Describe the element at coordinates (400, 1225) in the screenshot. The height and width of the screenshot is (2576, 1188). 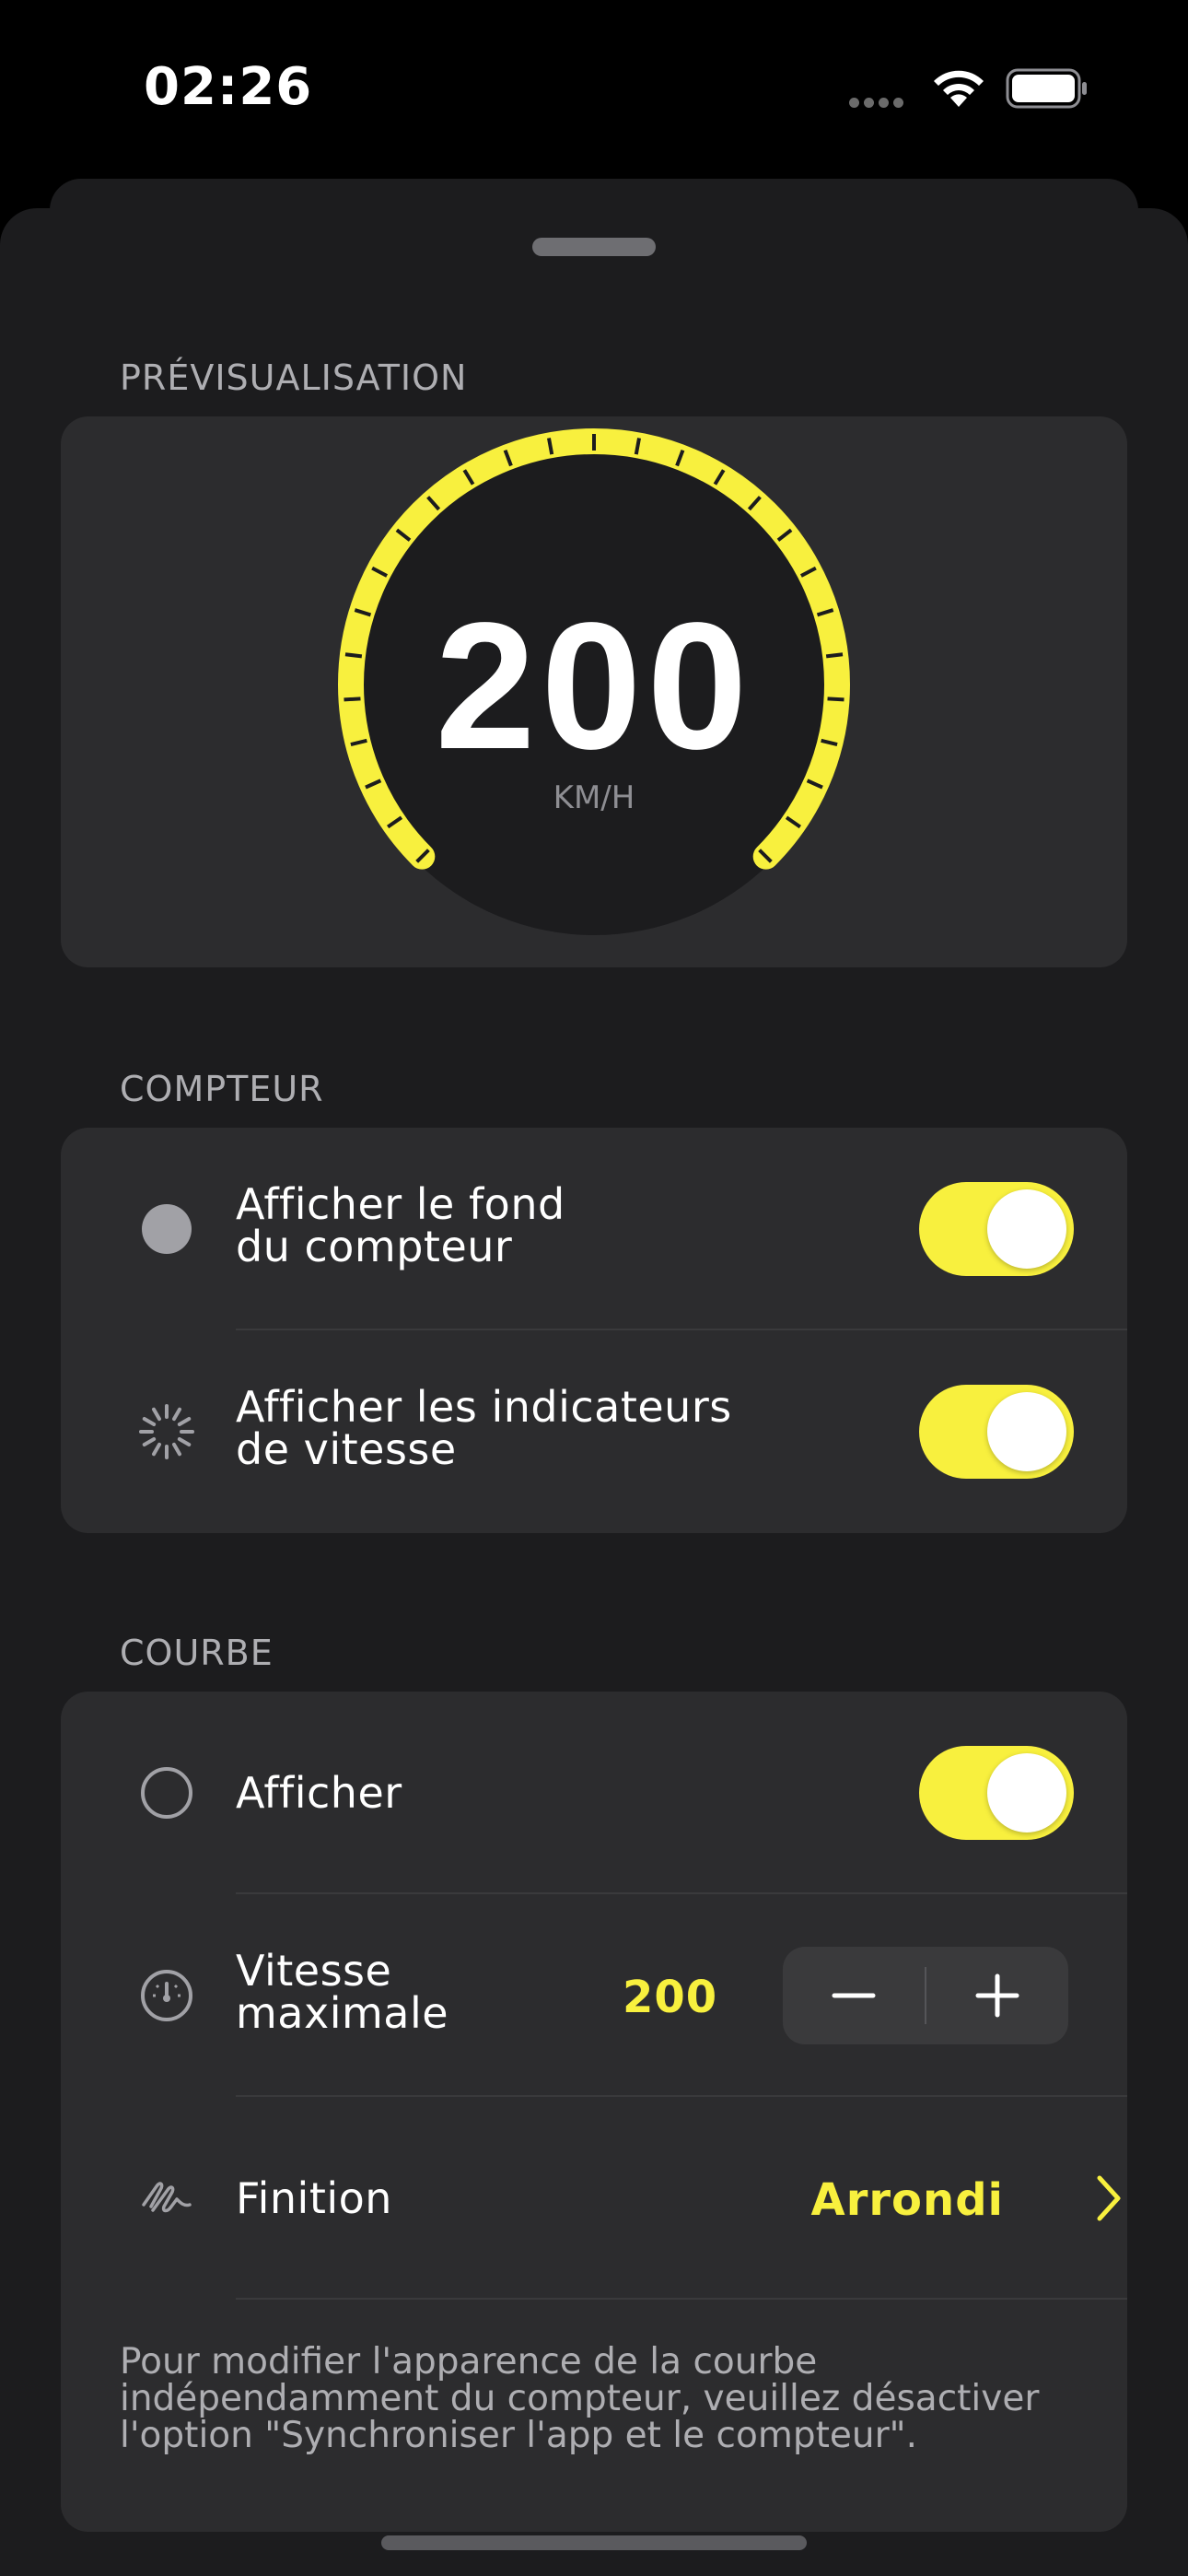
I see `counter-row-background-label: Afficher le fond du compteur` at that location.